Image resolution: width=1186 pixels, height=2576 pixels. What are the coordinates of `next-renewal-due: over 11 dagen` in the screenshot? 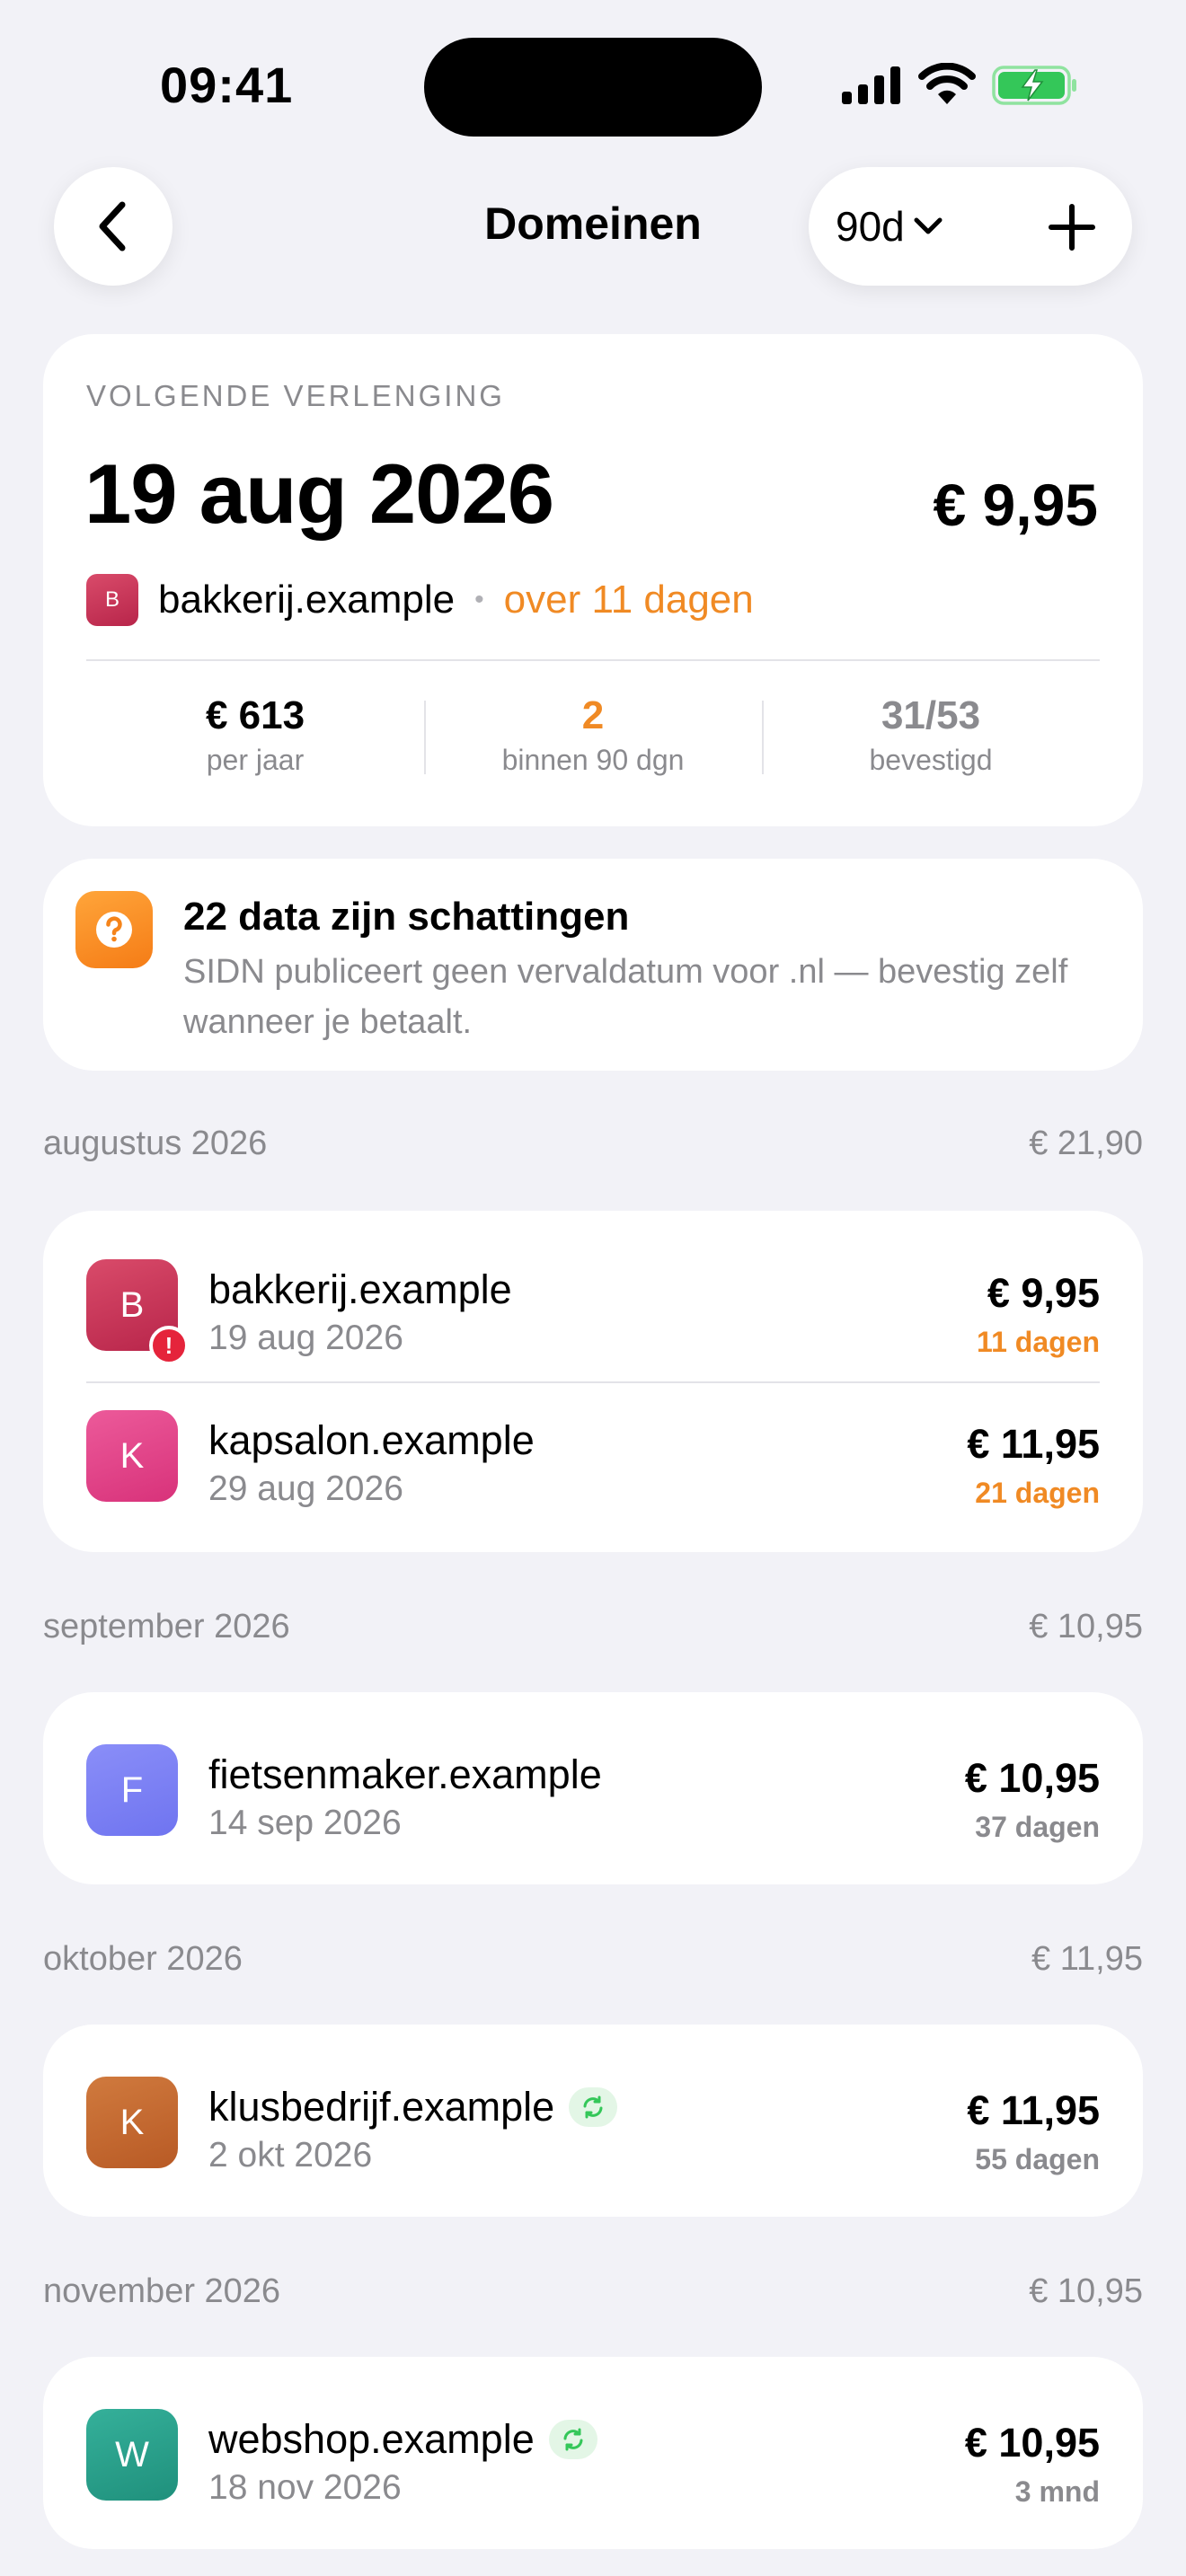 It's located at (628, 600).